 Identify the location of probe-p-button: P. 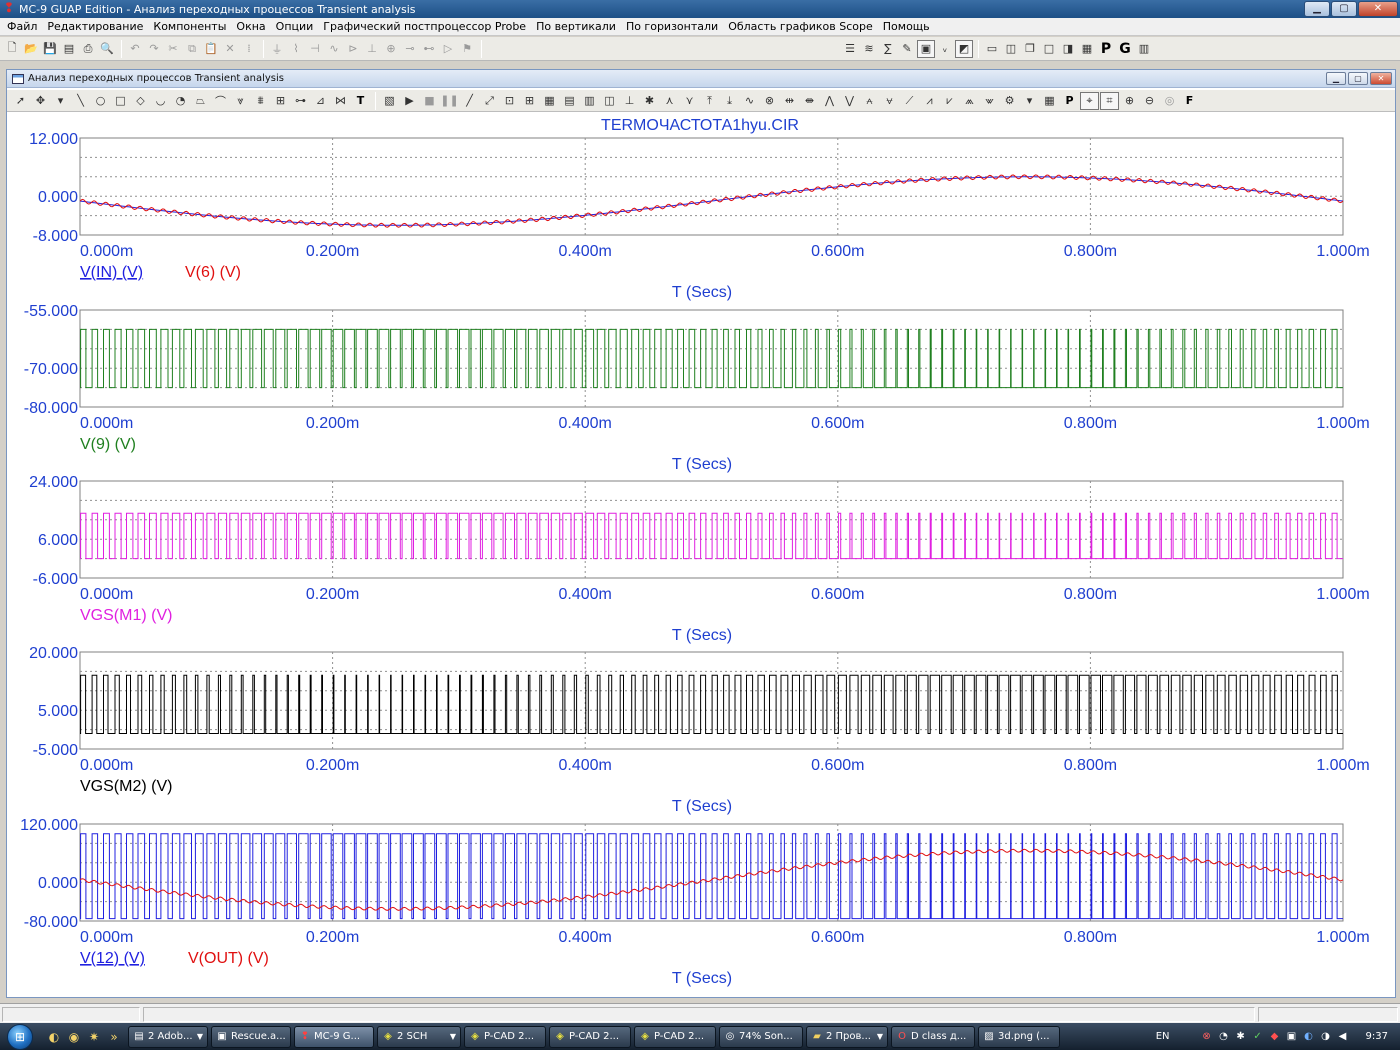
(1069, 101).